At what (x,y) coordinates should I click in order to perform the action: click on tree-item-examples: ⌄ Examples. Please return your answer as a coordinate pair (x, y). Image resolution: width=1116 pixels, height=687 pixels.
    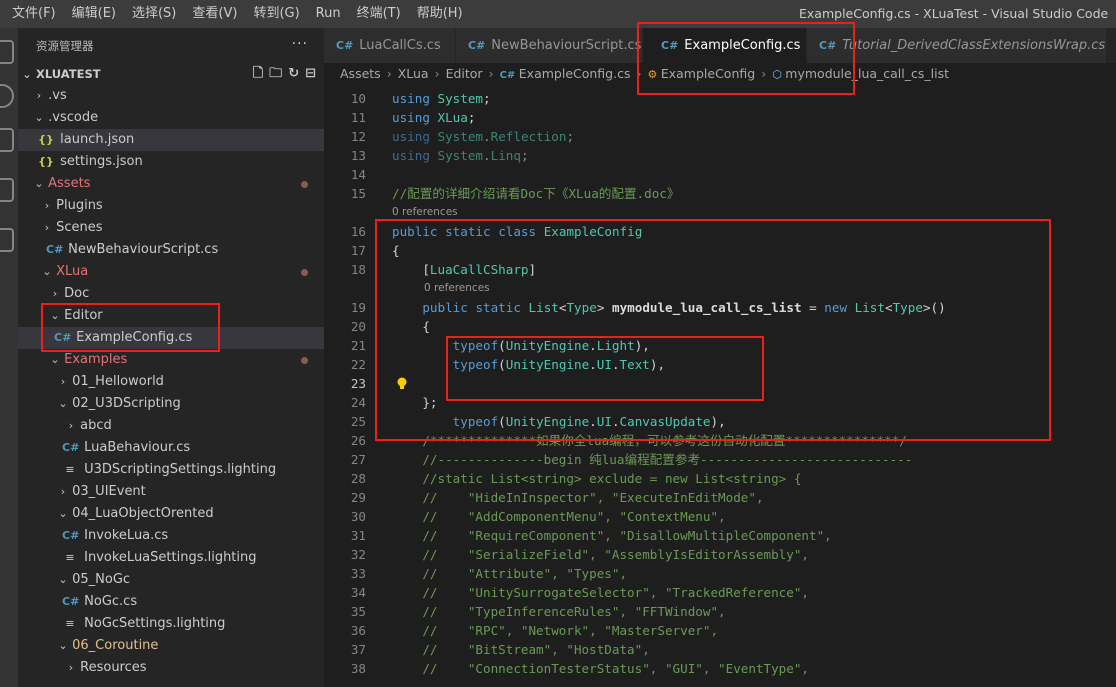
    Looking at the image, I should click on (171, 360).